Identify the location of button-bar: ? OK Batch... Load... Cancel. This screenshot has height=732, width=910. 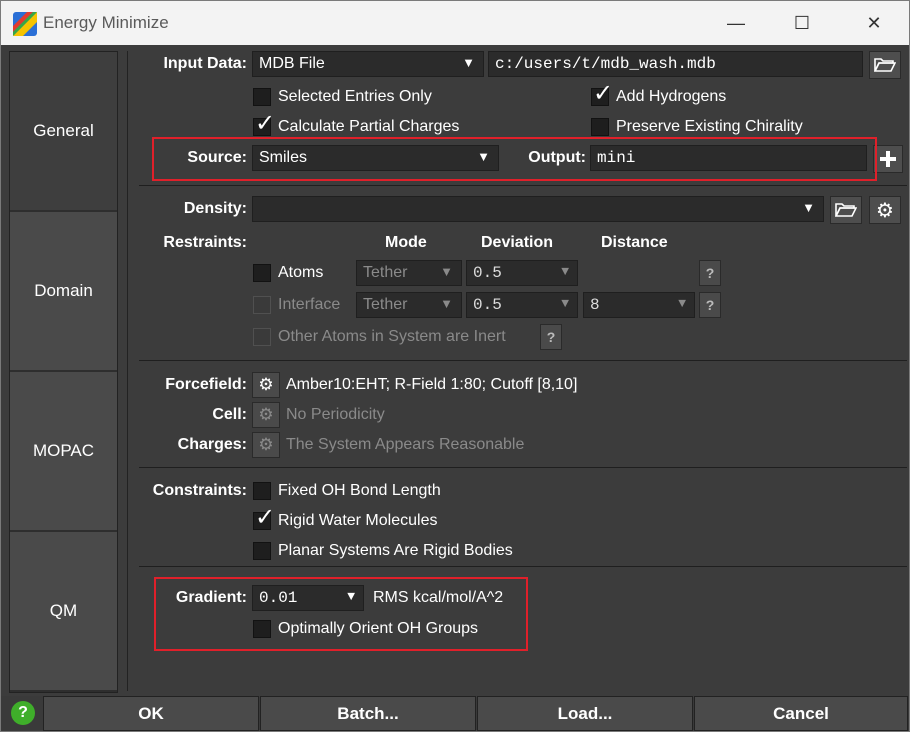
(455, 713).